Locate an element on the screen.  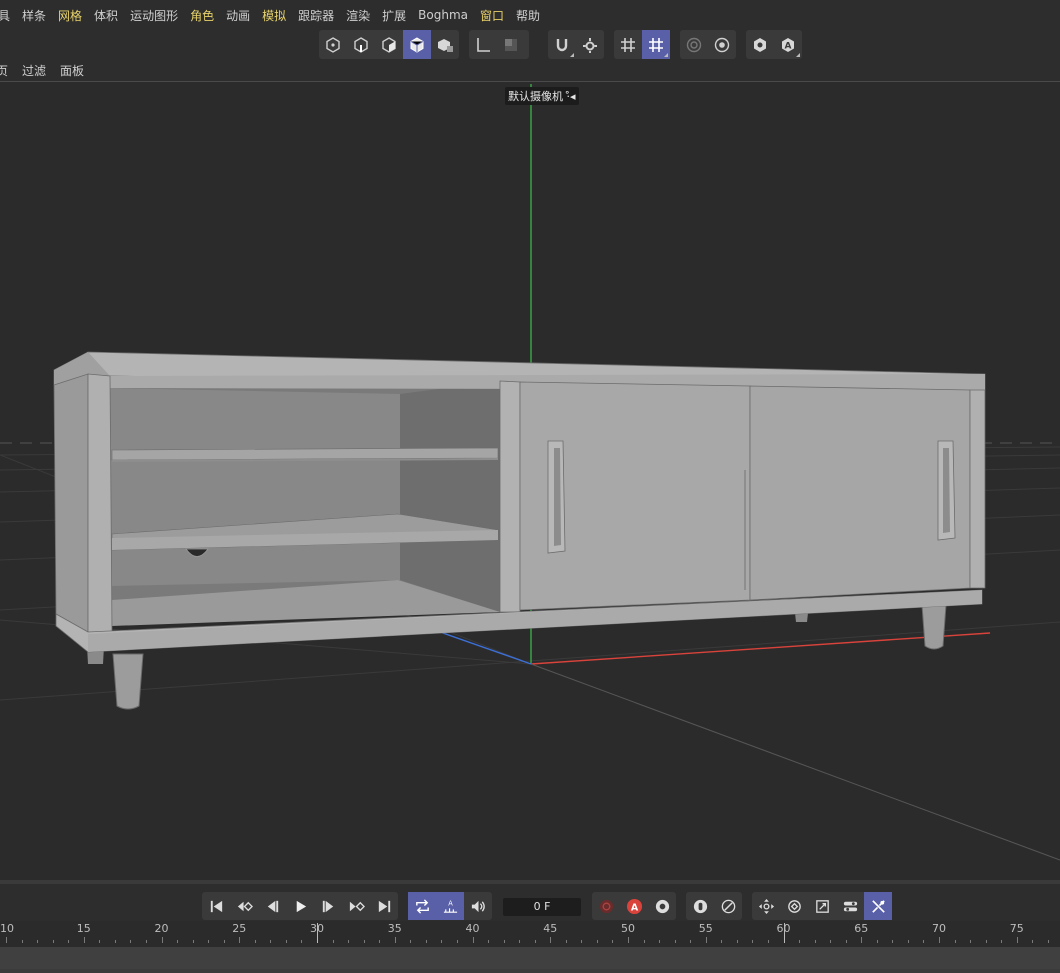
grid-toolbar-group is located at coordinates (642, 44).